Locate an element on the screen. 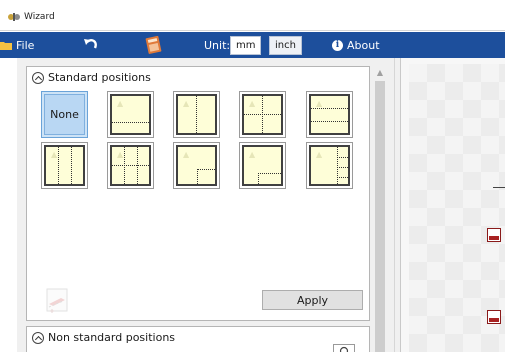  non-standard-positions-group: Non standard positions is located at coordinates (198, 339).